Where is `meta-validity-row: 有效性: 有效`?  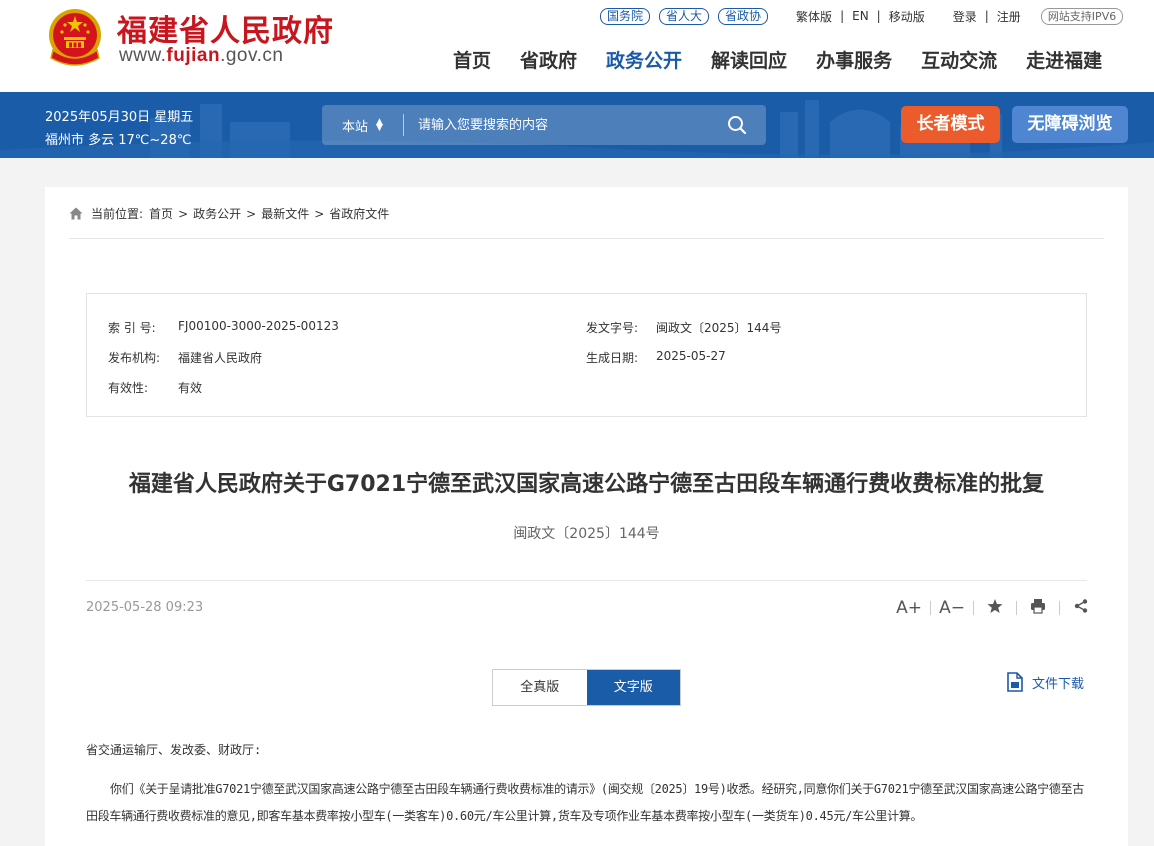 meta-validity-row: 有效性: 有效 is located at coordinates (155, 387).